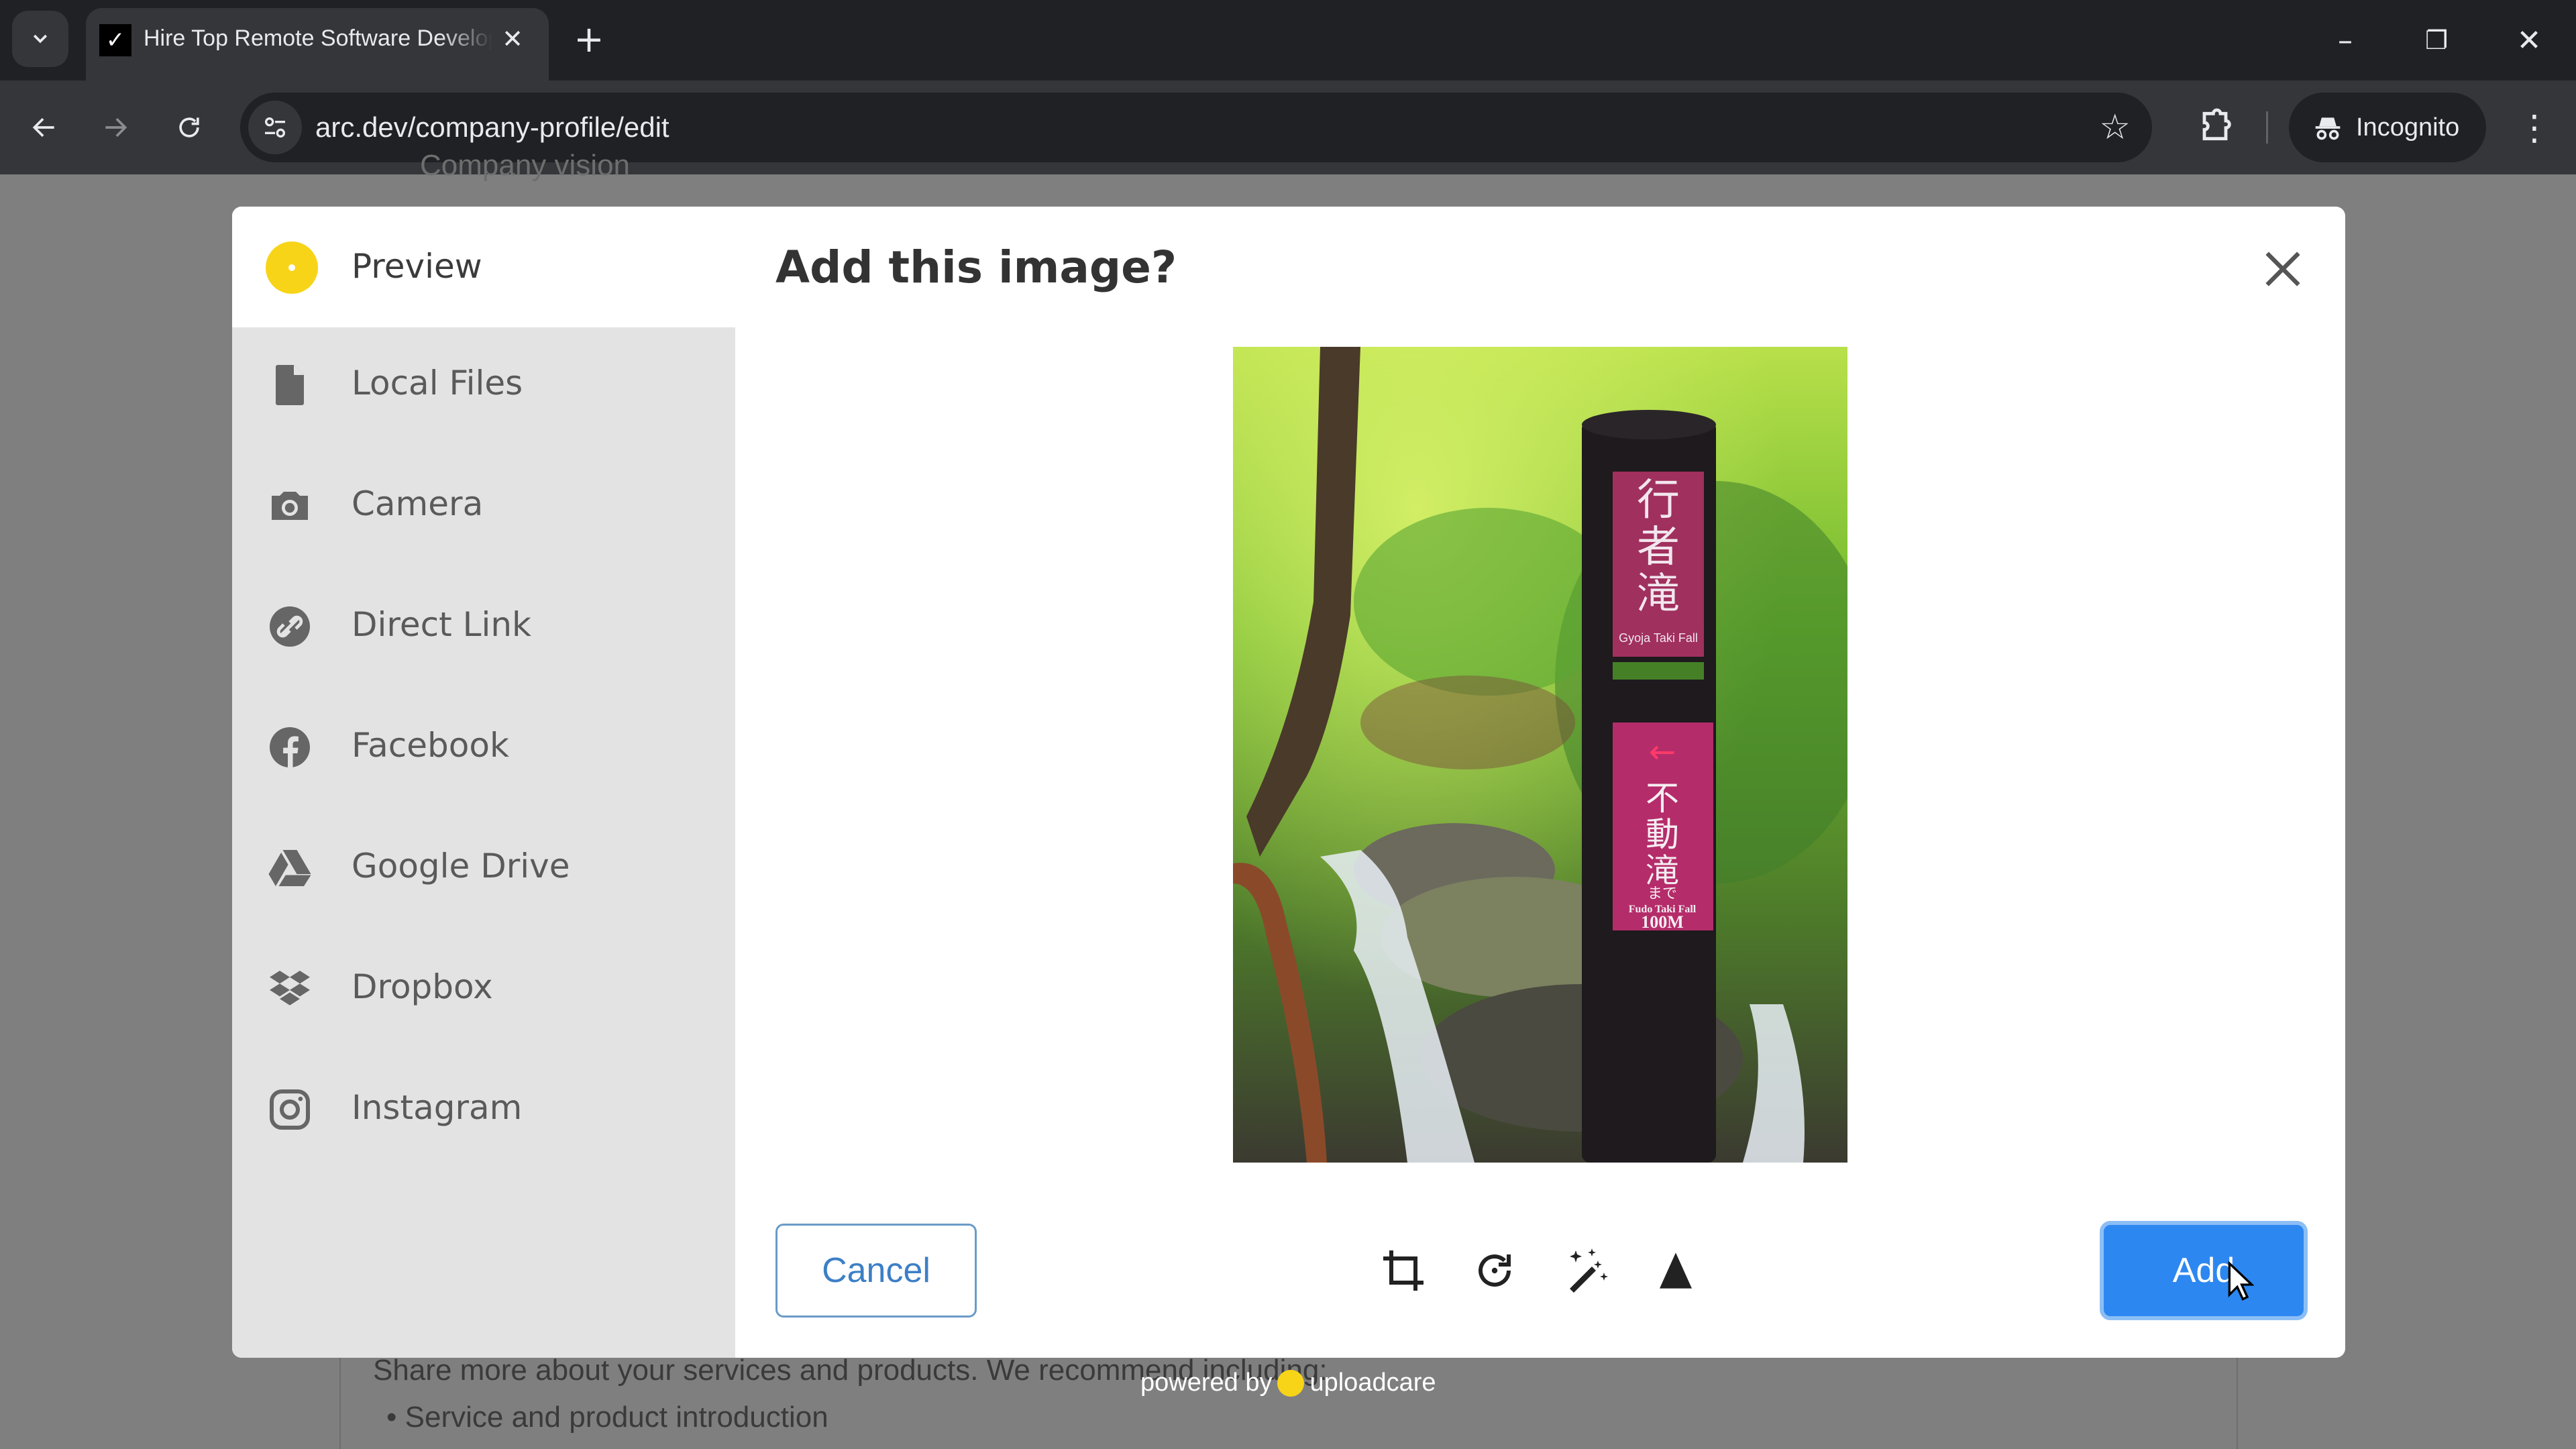  Describe the element at coordinates (1662, 834) in the screenshot. I see `sign-kanji-5: 動` at that location.